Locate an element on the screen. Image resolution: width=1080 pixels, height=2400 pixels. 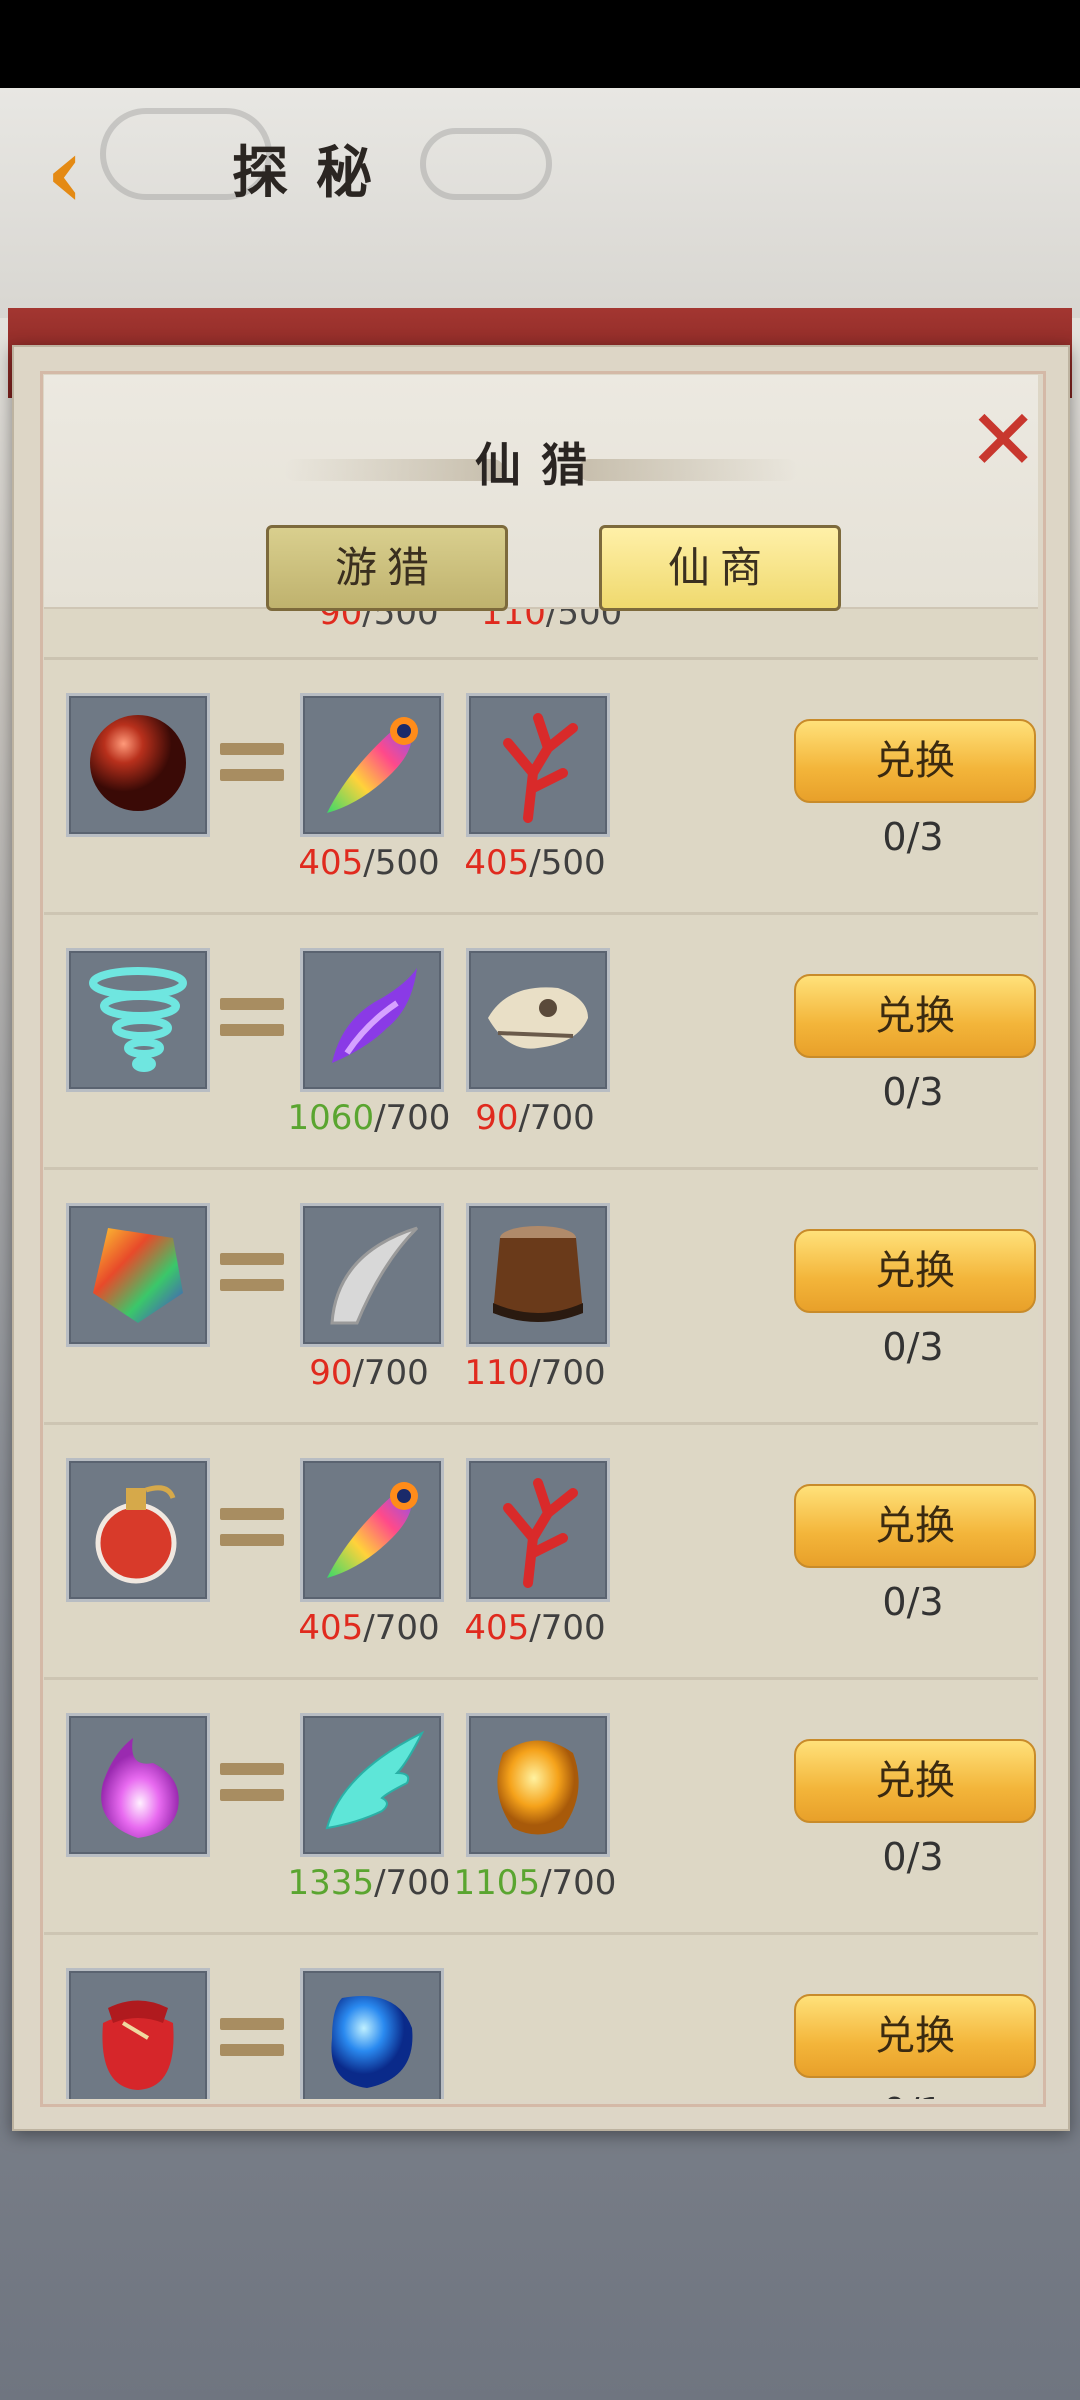
fang-icon is located at coordinates (372, 1275).